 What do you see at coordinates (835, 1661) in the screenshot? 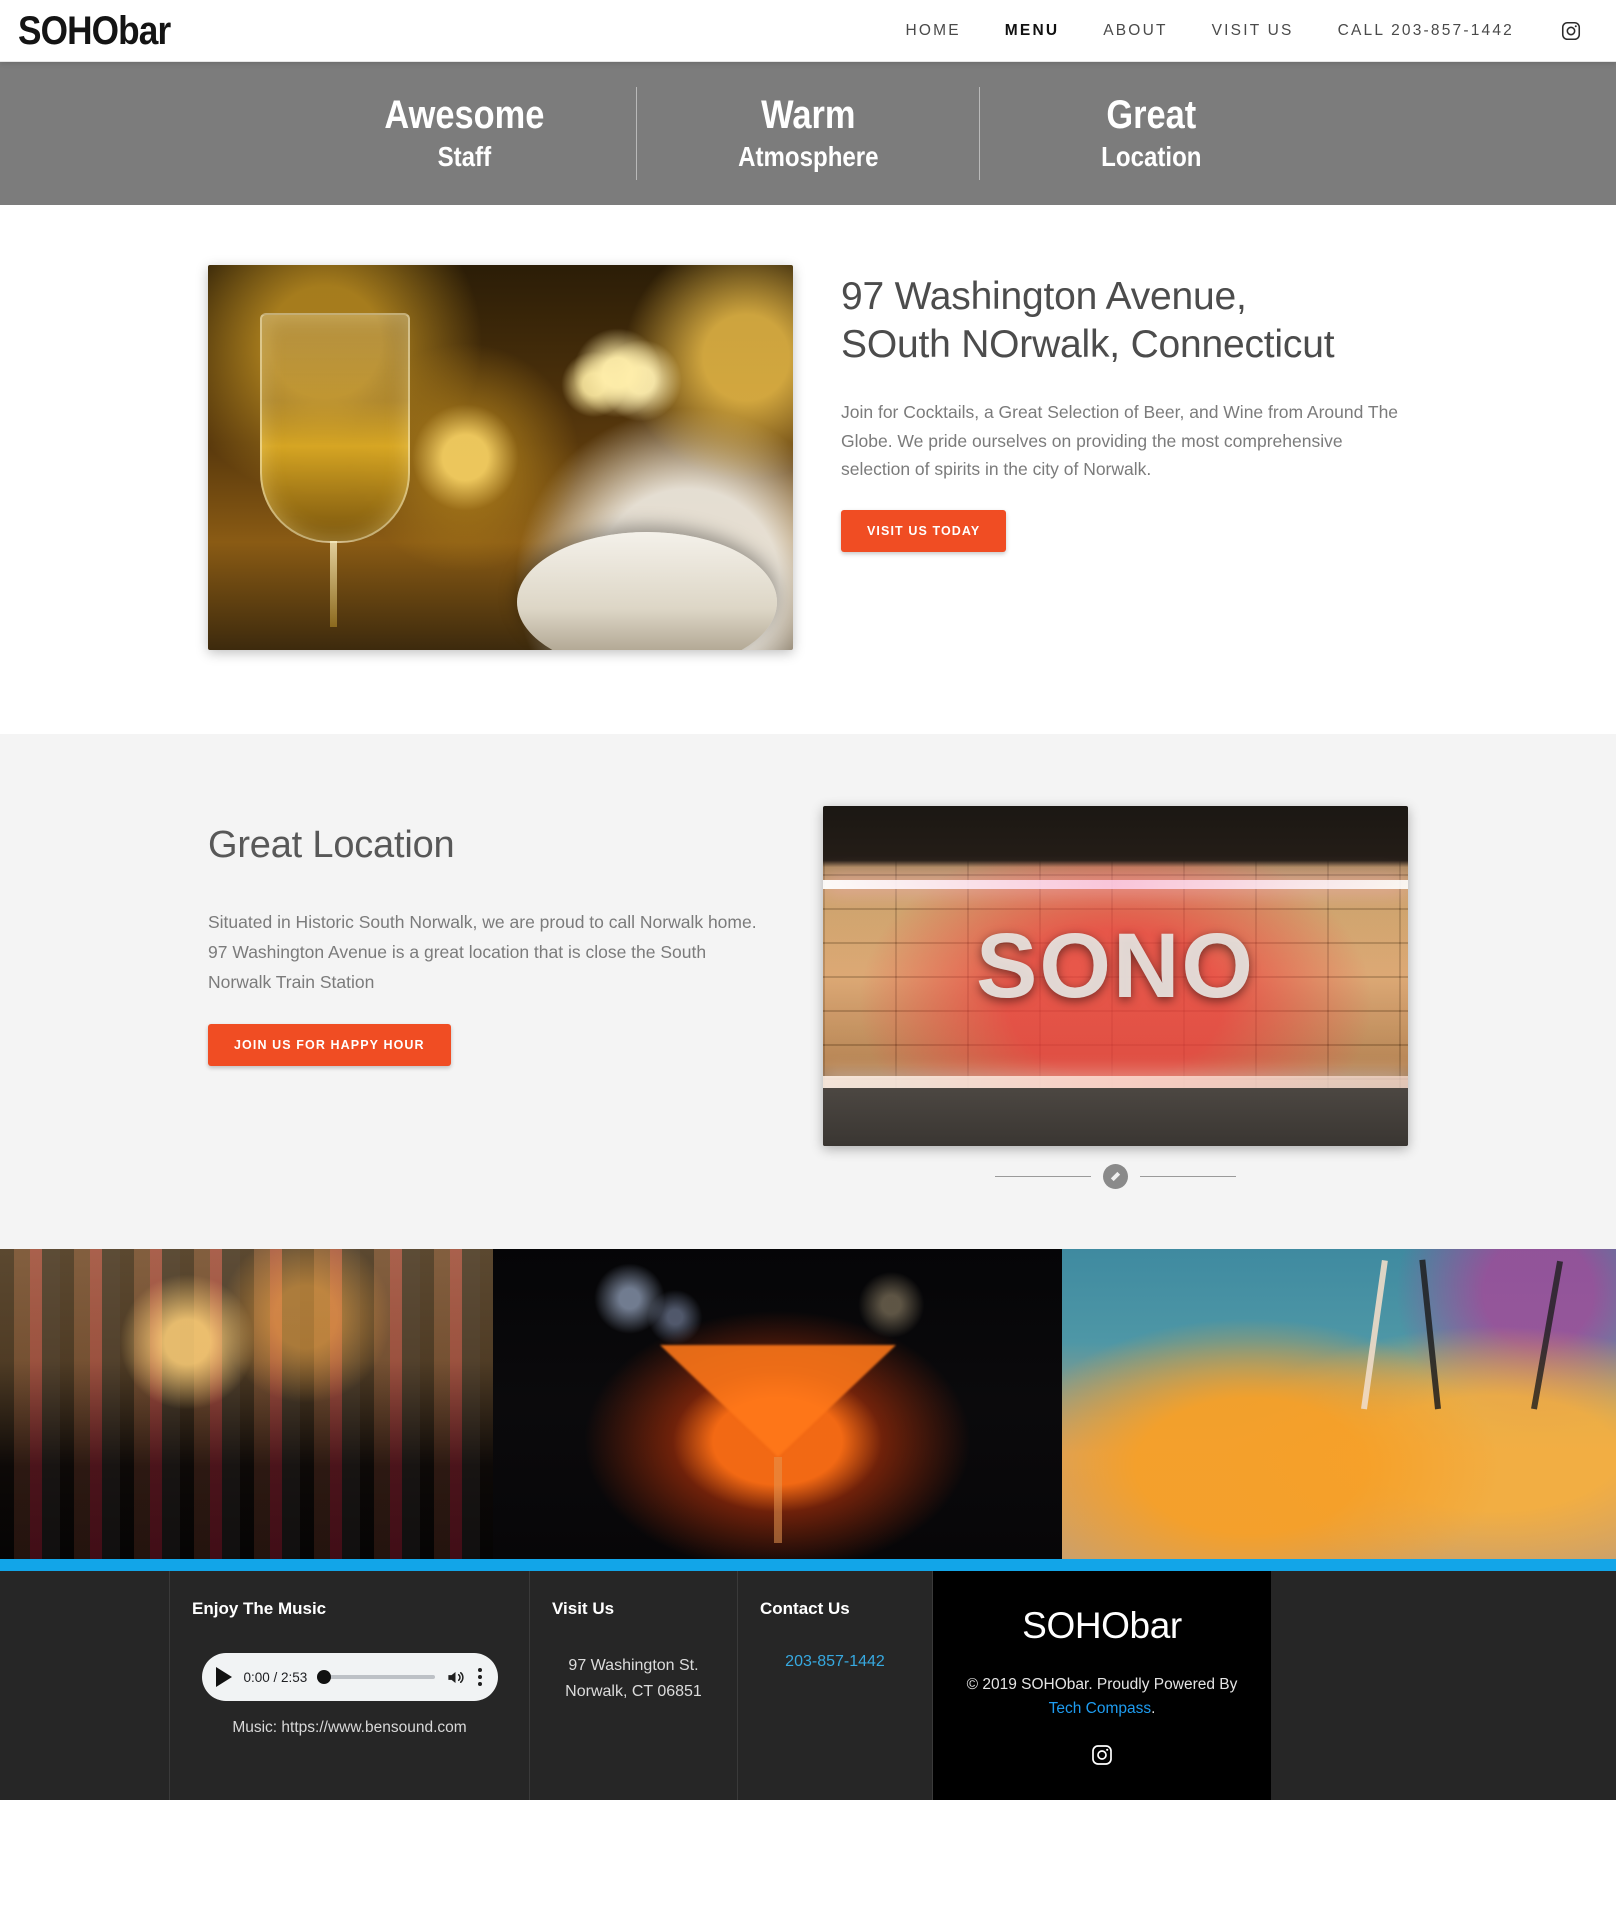
I see `footer-phone-link: 203-857-1442` at bounding box center [835, 1661].